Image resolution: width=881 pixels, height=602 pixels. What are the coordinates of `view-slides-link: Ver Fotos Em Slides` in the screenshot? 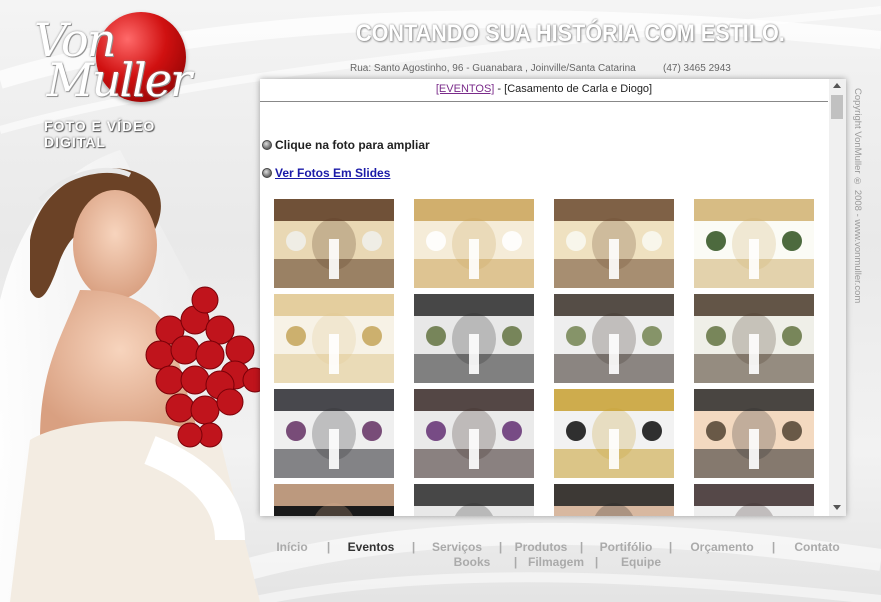 It's located at (332, 173).